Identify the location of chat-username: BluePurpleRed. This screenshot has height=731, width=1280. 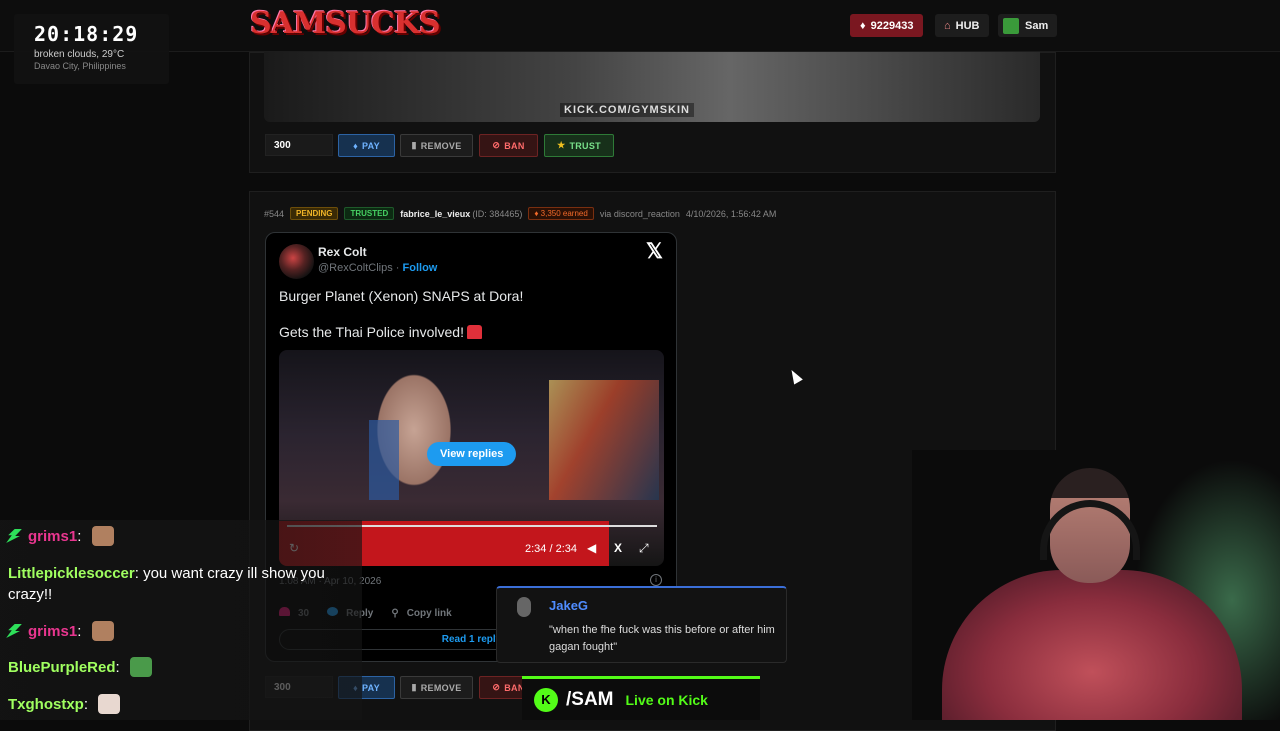
(62, 667).